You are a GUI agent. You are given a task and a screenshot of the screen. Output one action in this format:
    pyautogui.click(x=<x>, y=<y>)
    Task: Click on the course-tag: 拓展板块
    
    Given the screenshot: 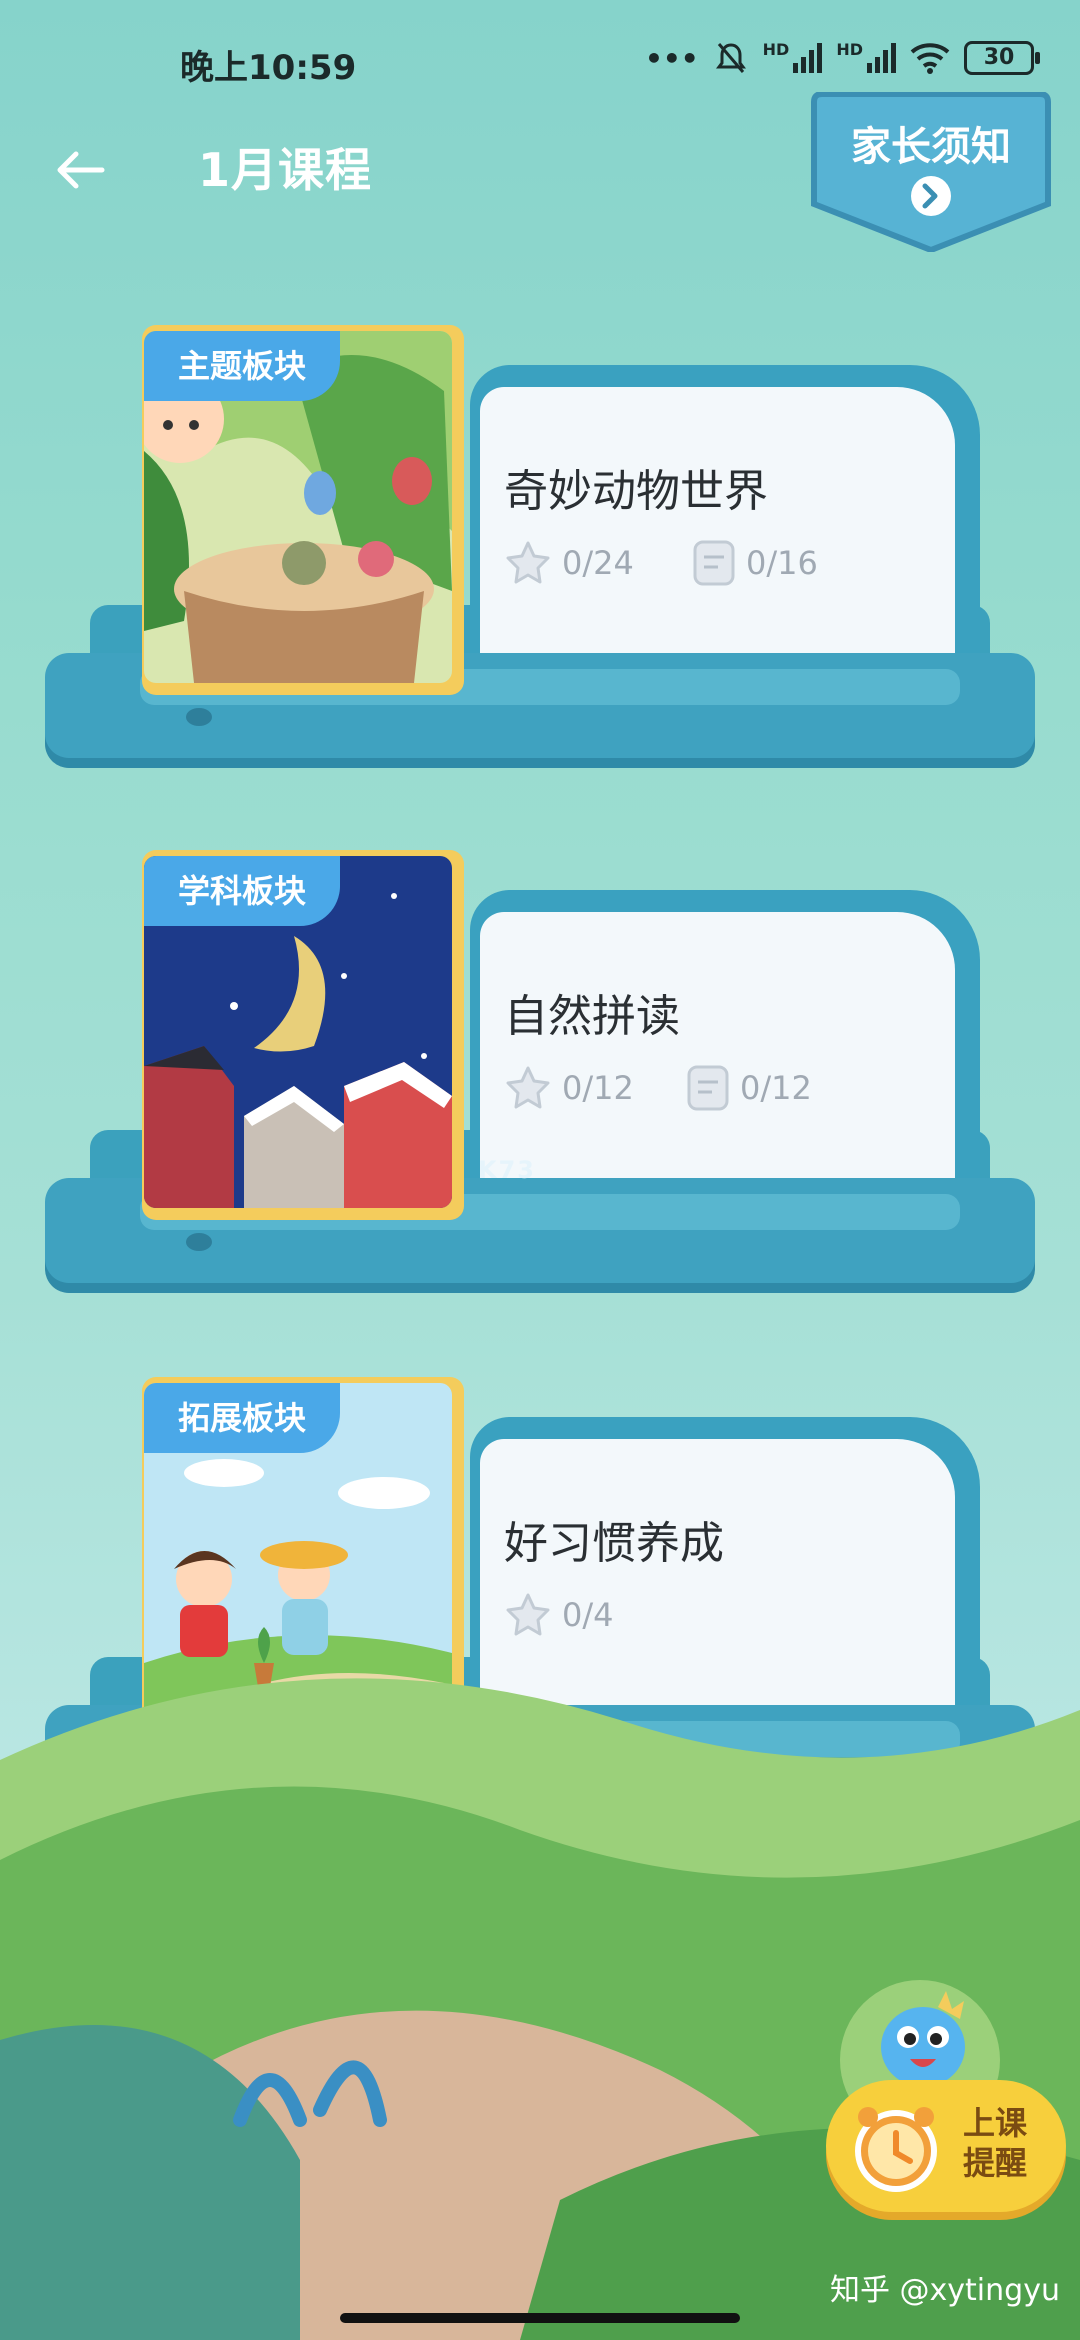 What is the action you would take?
    pyautogui.click(x=242, y=1418)
    